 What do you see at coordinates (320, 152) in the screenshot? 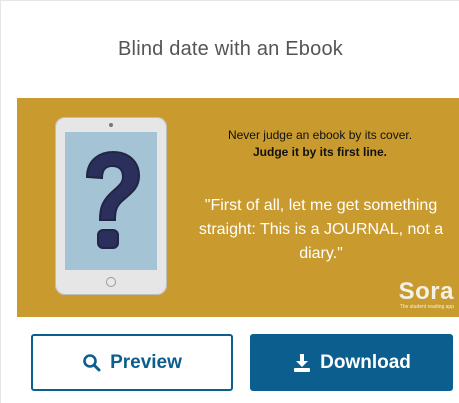
I see `banner-subtagline: Judge it by its first line.` at bounding box center [320, 152].